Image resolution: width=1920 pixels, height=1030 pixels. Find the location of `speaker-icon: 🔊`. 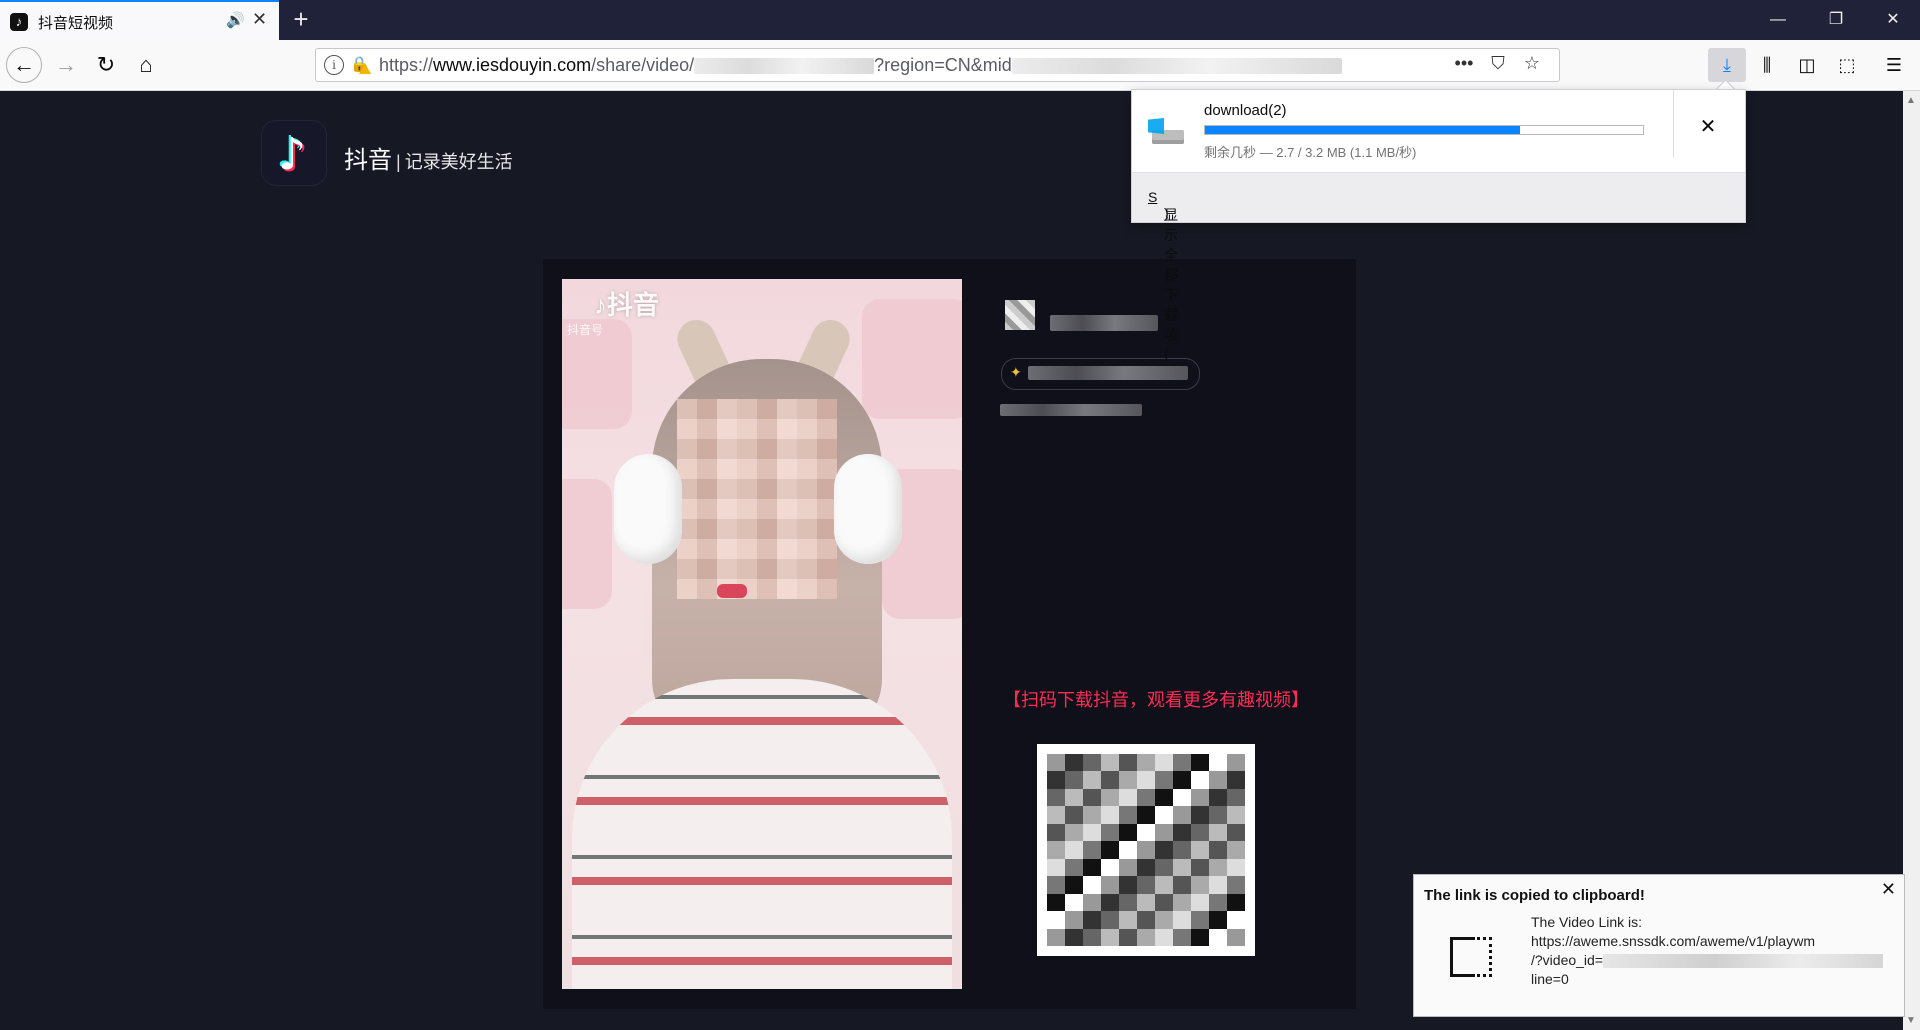

speaker-icon: 🔊 is located at coordinates (235, 20).